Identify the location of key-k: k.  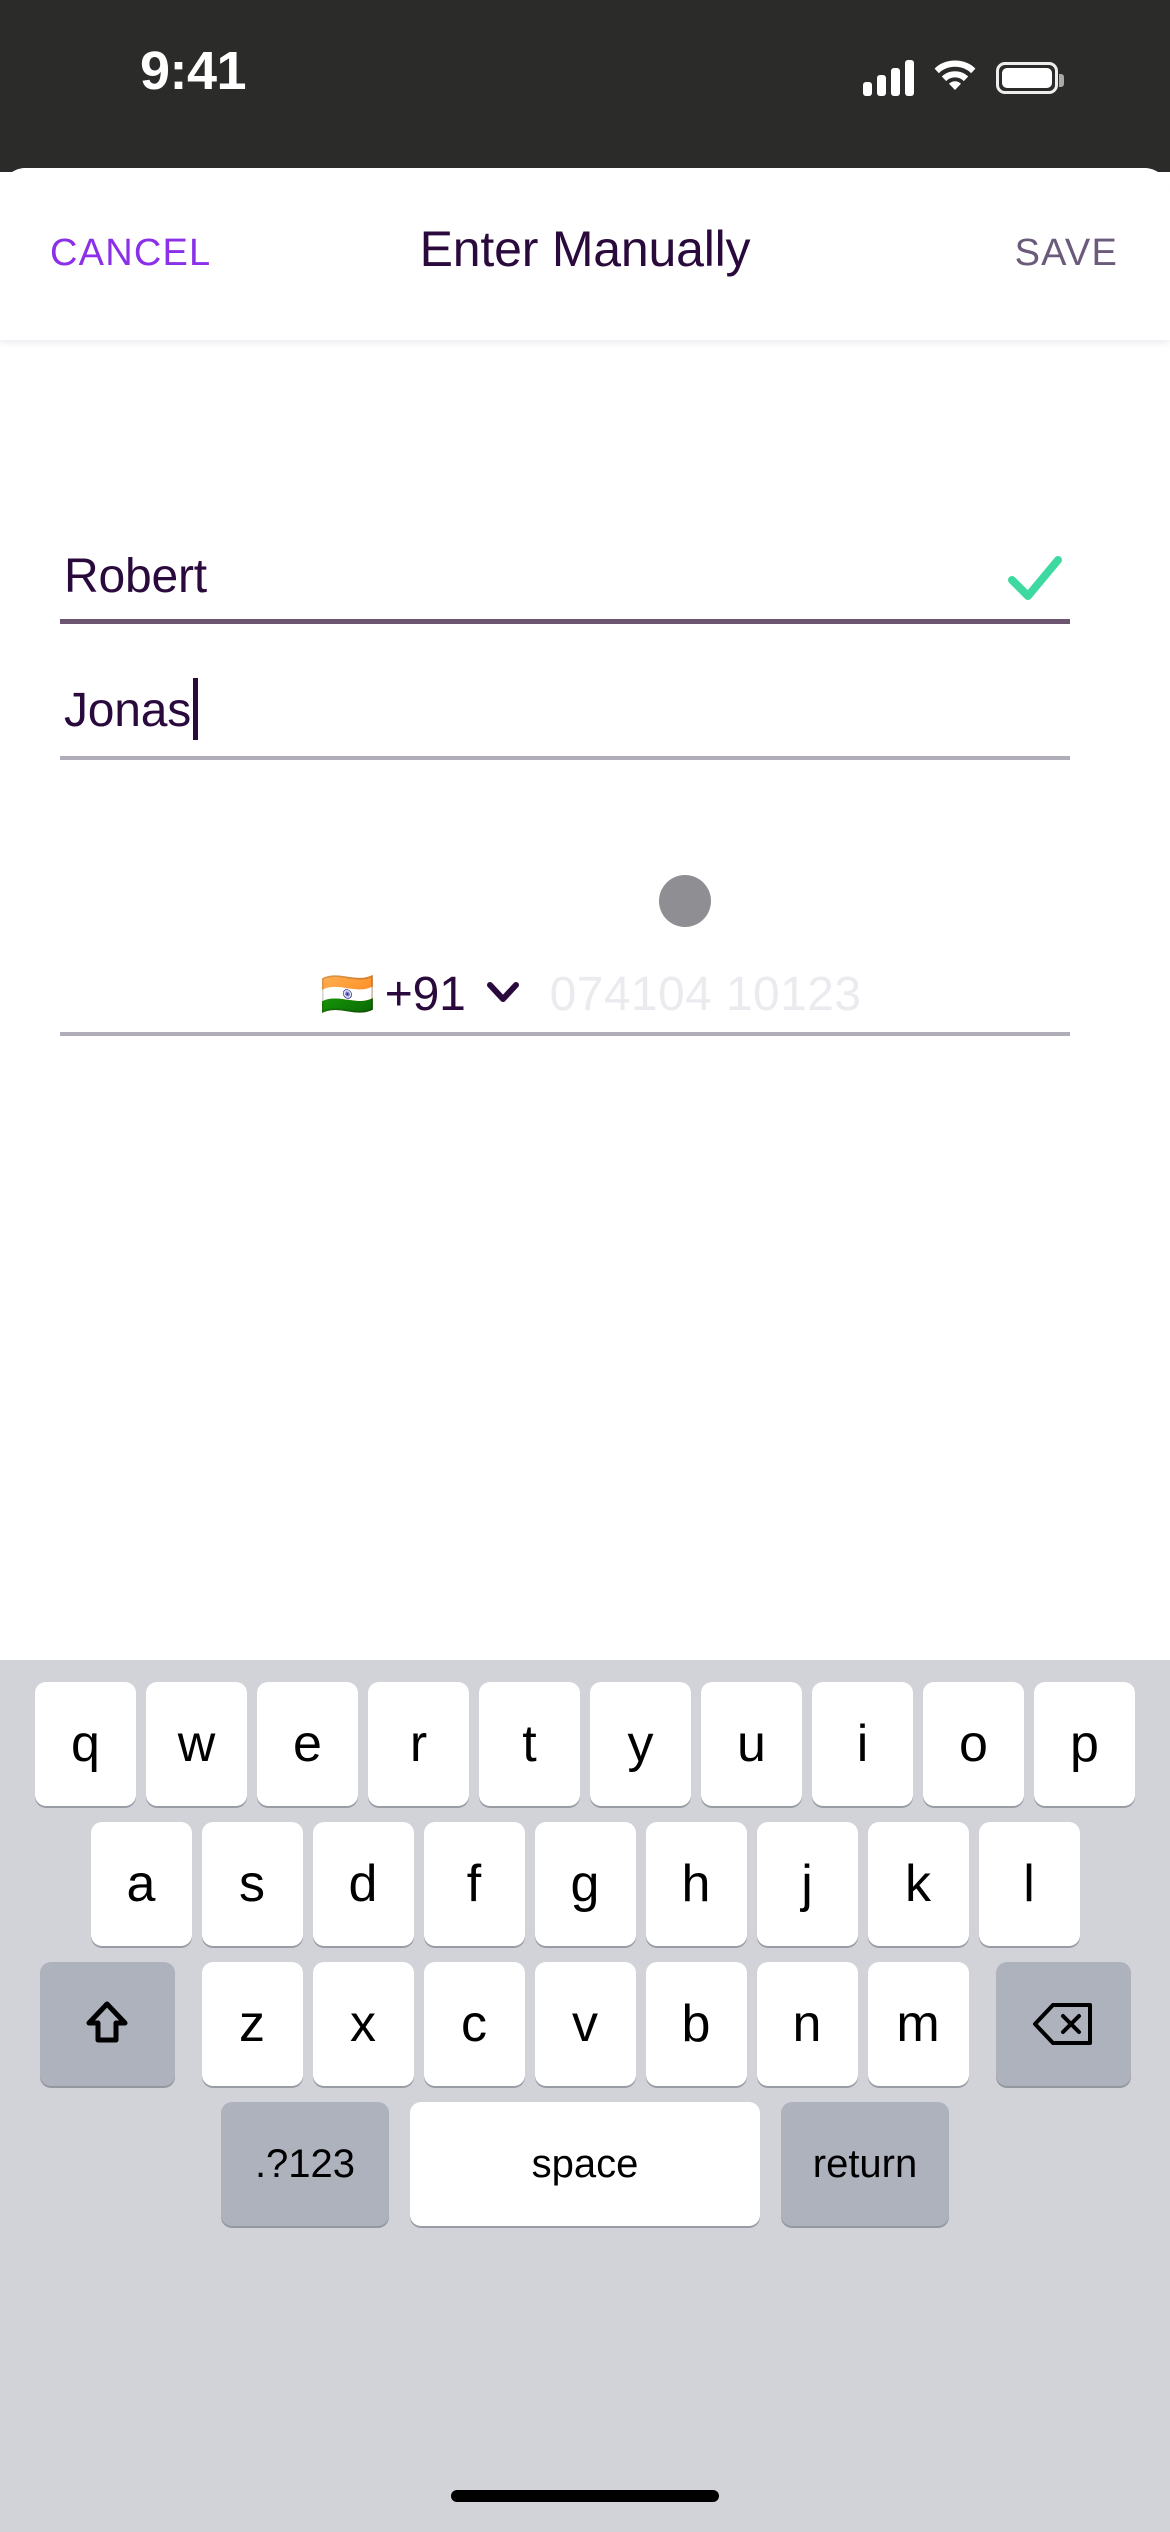
(918, 1884).